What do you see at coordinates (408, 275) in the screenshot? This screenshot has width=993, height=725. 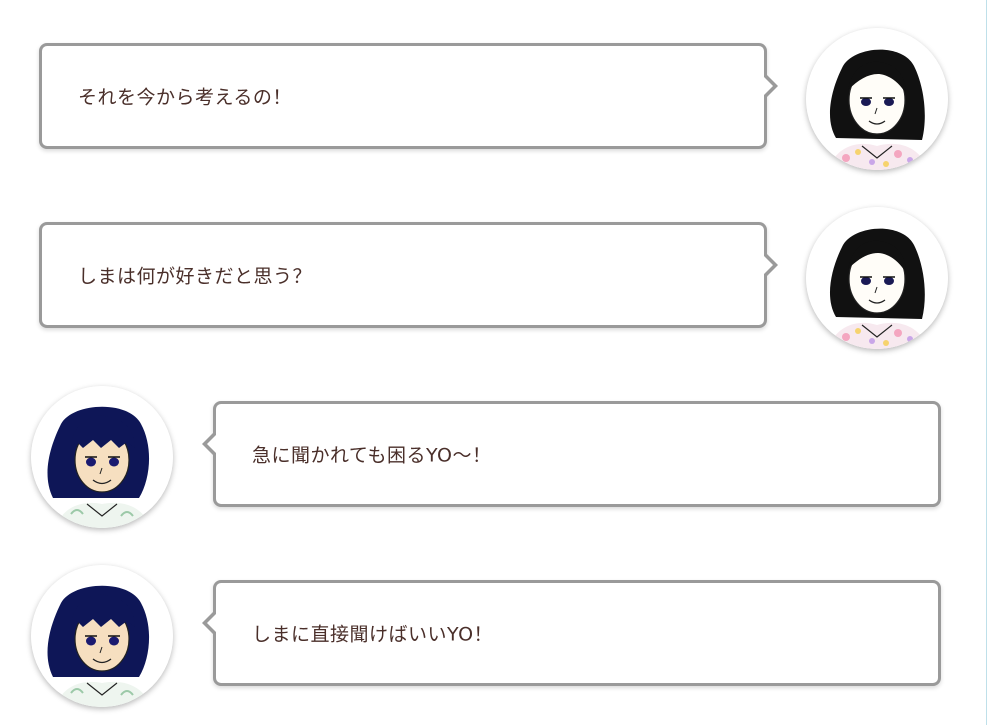 I see `speech-bubble: しまは何が好きだと思う？` at bounding box center [408, 275].